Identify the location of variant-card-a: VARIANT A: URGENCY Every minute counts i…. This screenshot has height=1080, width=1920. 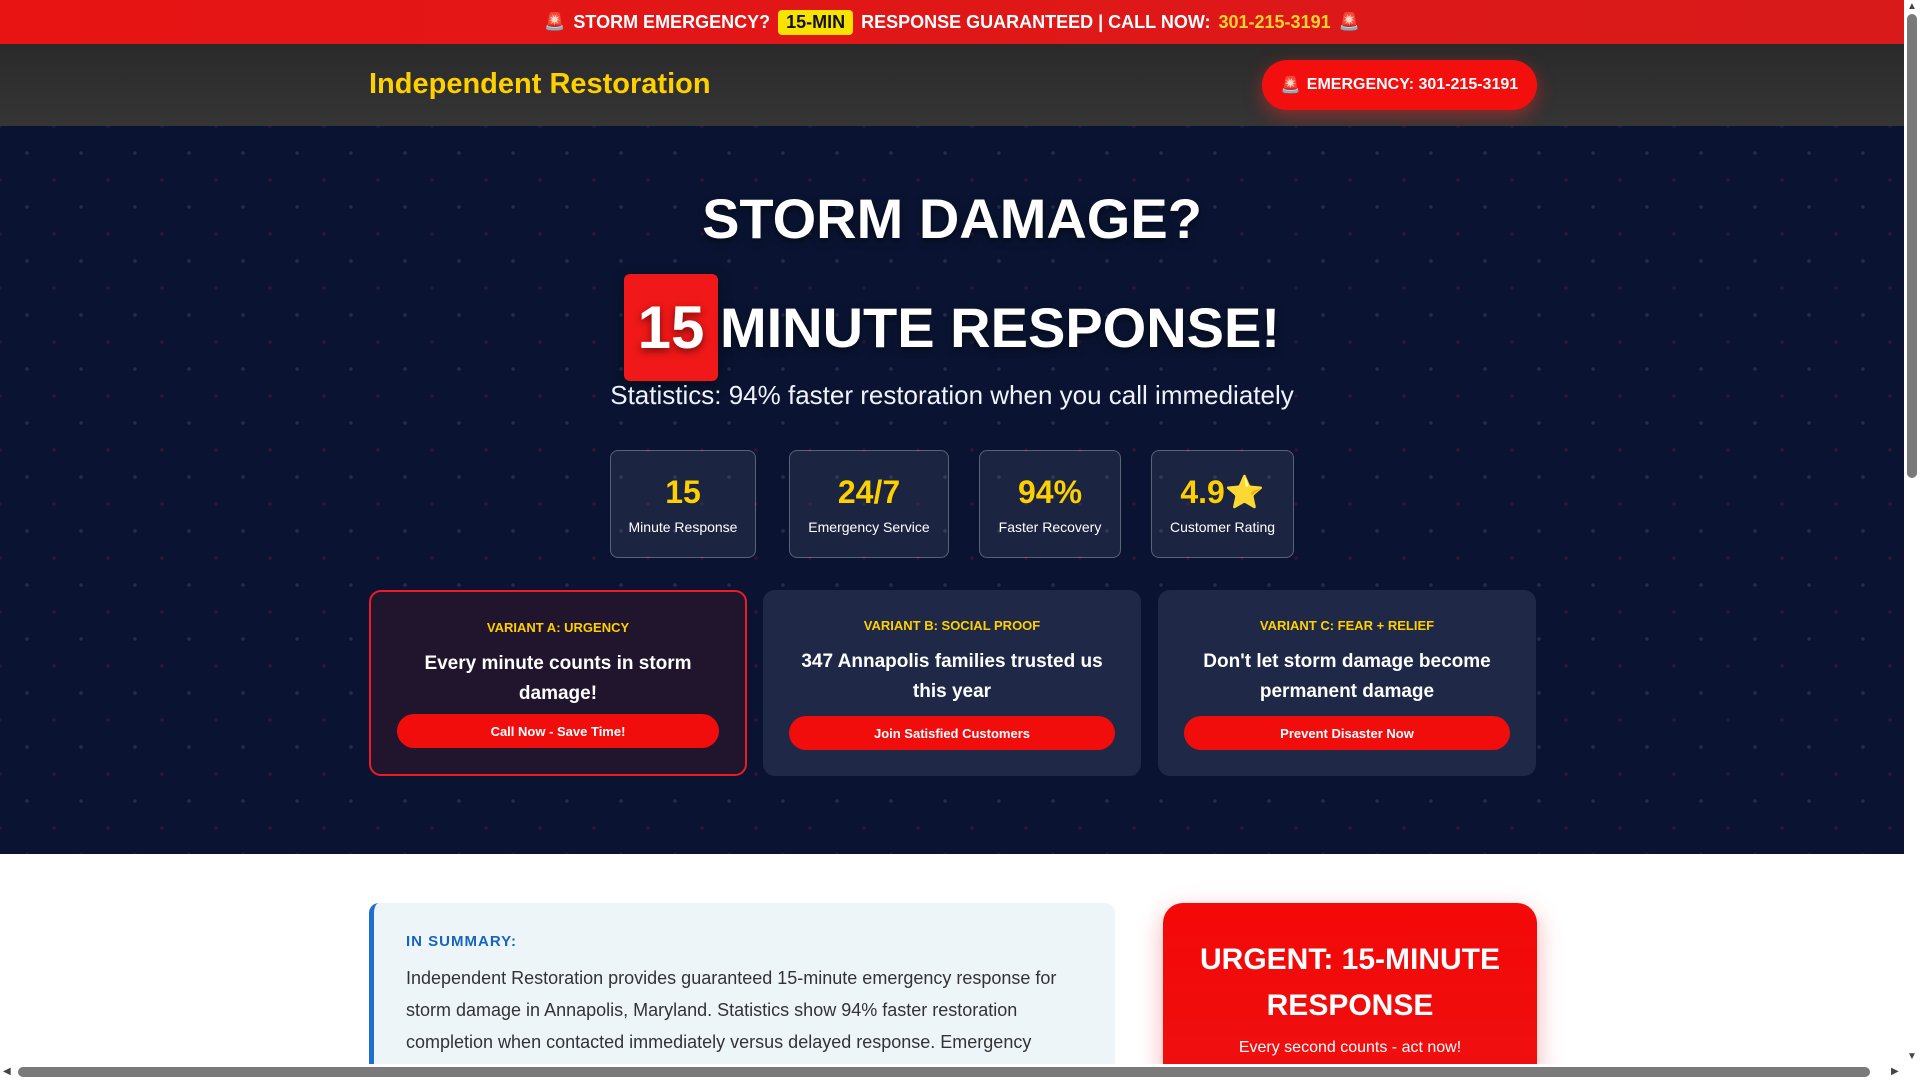
(558, 683).